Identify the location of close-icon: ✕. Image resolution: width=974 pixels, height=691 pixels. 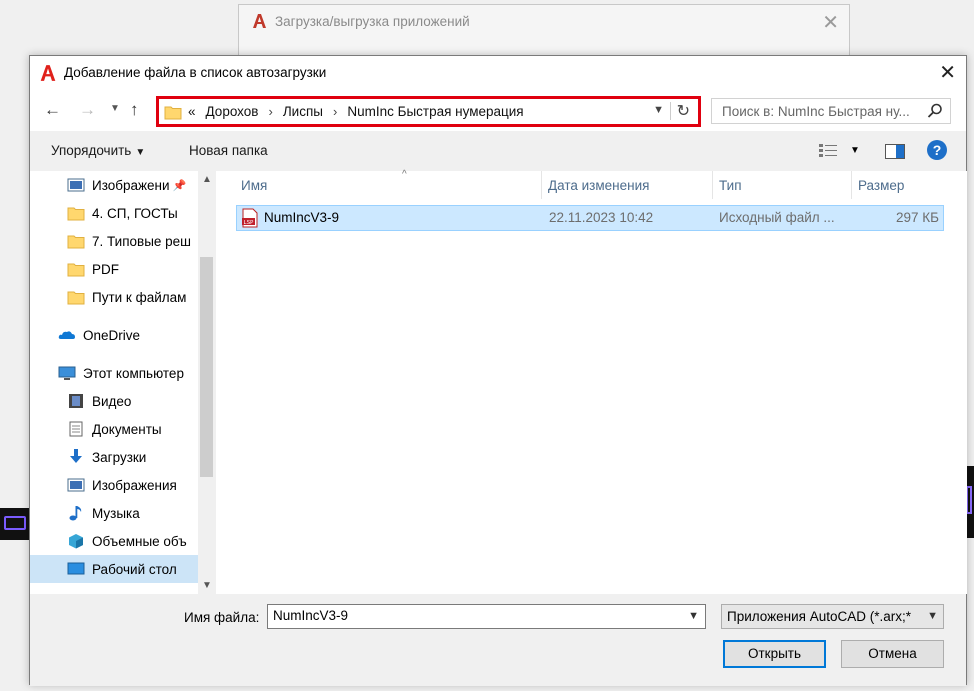
(947, 72).